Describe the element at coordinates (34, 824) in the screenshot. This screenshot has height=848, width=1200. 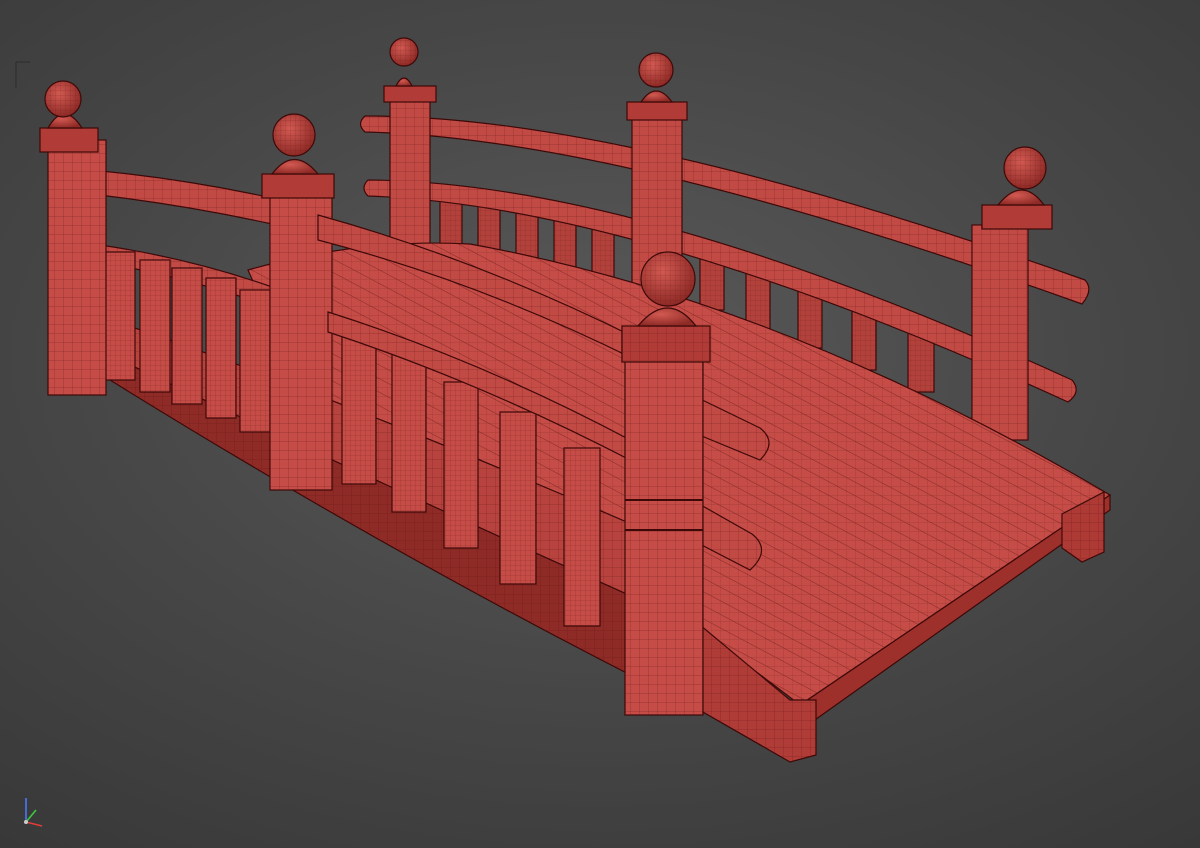
I see `gizmo-x-axis` at that location.